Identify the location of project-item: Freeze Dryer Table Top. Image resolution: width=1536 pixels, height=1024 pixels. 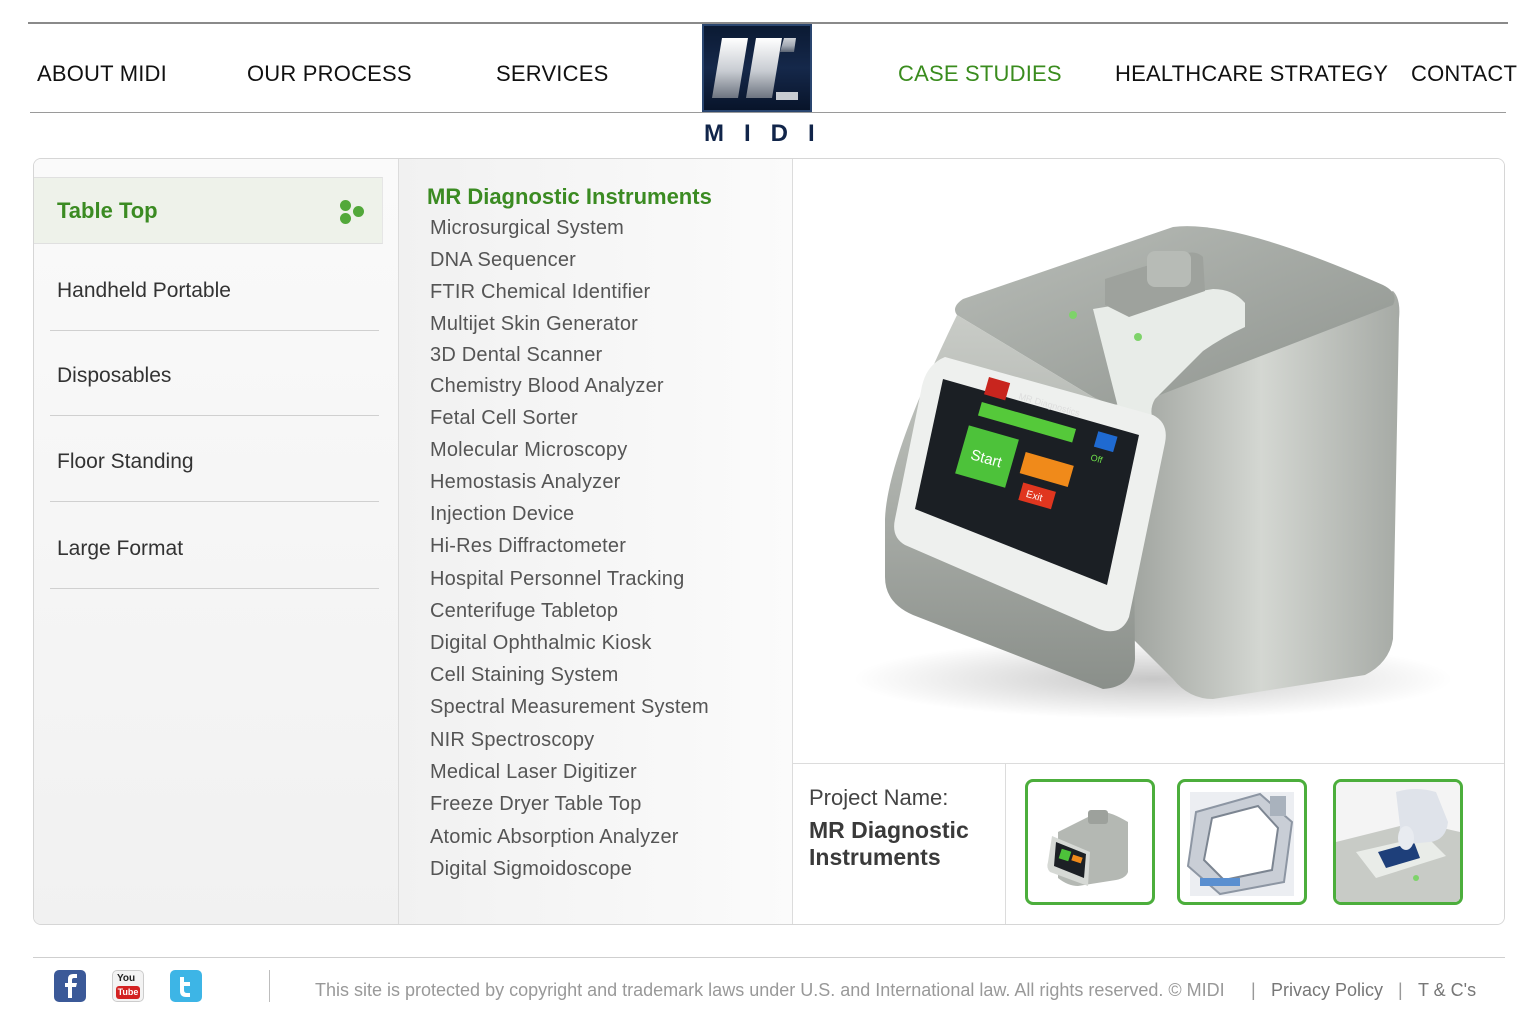
(536, 804).